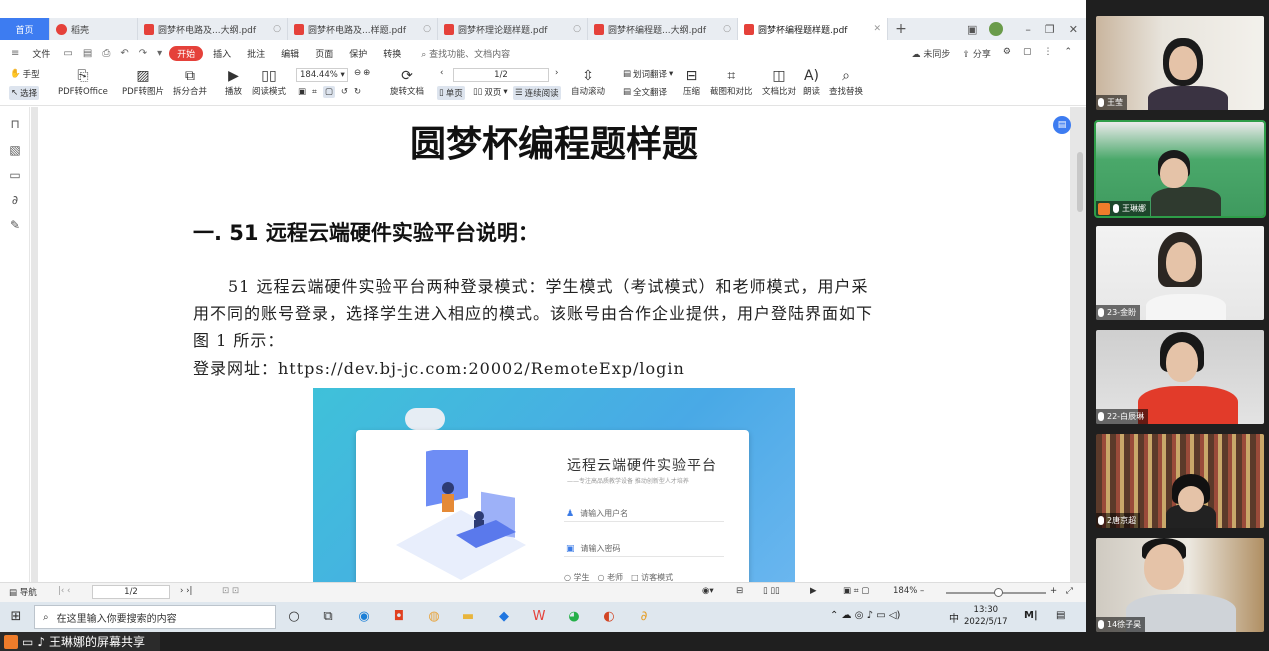 Image resolution: width=1269 pixels, height=651 pixels. I want to click on video-tile: 14徐子昊, so click(1180, 585).